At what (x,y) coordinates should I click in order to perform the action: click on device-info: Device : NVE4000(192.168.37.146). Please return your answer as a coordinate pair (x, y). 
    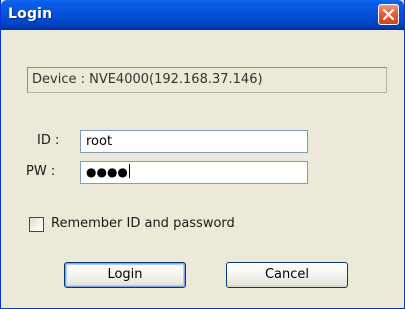
    Looking at the image, I should click on (207, 80).